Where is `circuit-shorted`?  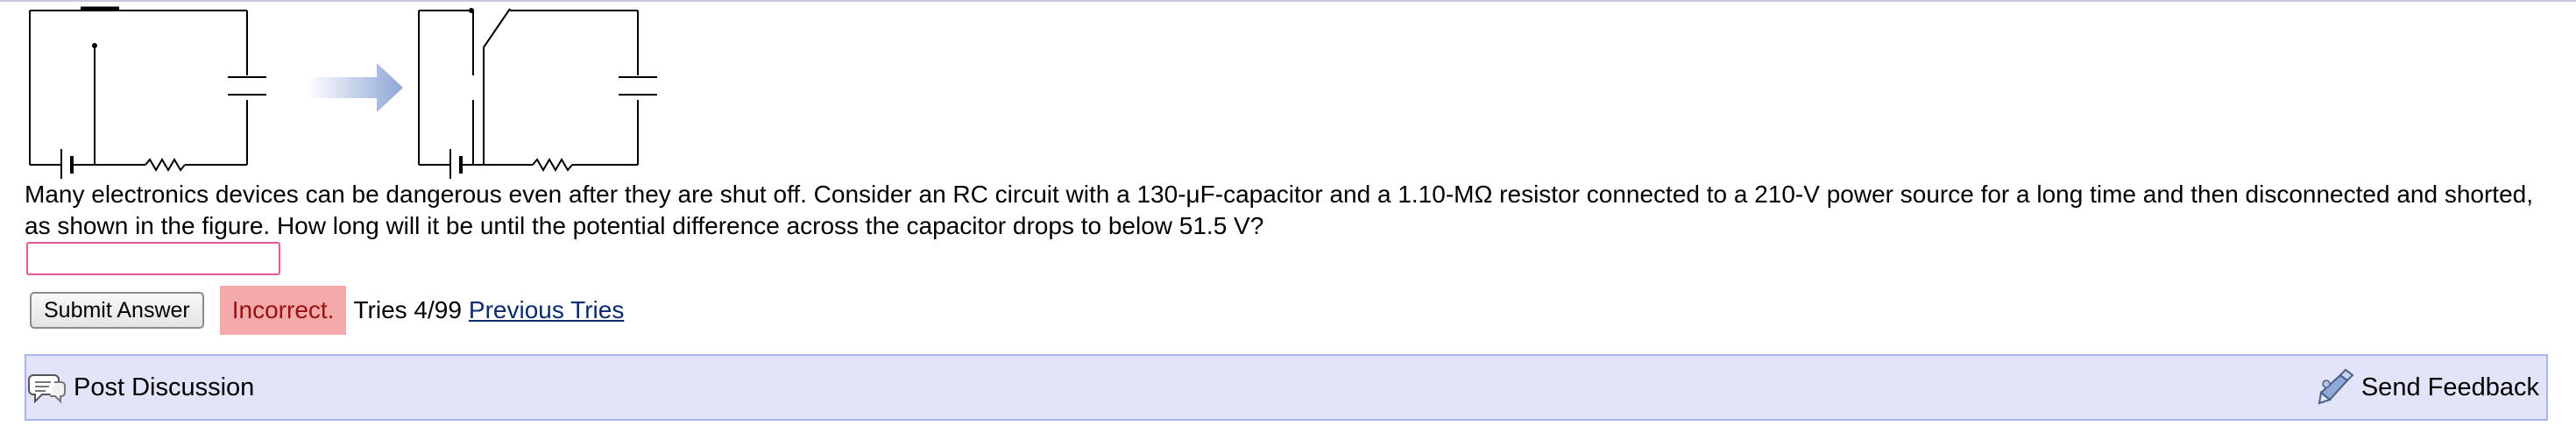 circuit-shorted is located at coordinates (537, 90).